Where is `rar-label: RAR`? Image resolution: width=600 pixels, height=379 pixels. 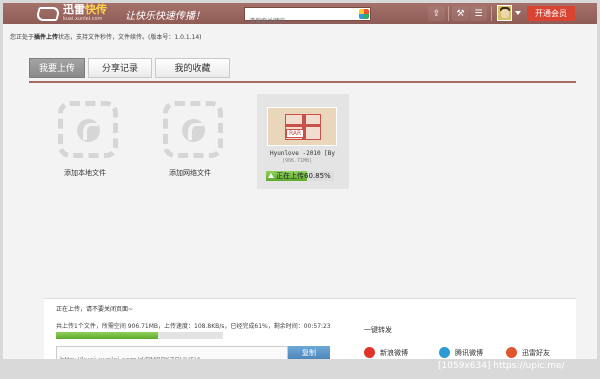 rar-label: RAR is located at coordinates (295, 133).